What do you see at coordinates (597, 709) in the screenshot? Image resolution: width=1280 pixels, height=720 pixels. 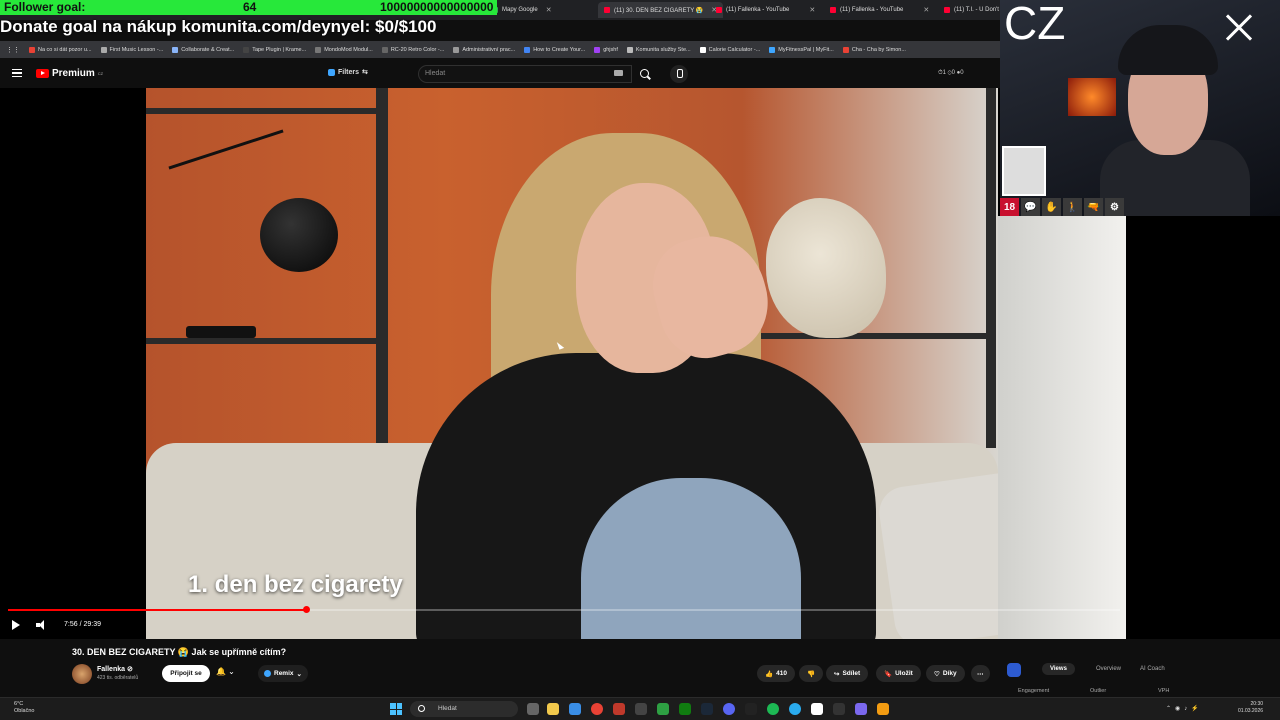 I see `chrome-icon` at bounding box center [597, 709].